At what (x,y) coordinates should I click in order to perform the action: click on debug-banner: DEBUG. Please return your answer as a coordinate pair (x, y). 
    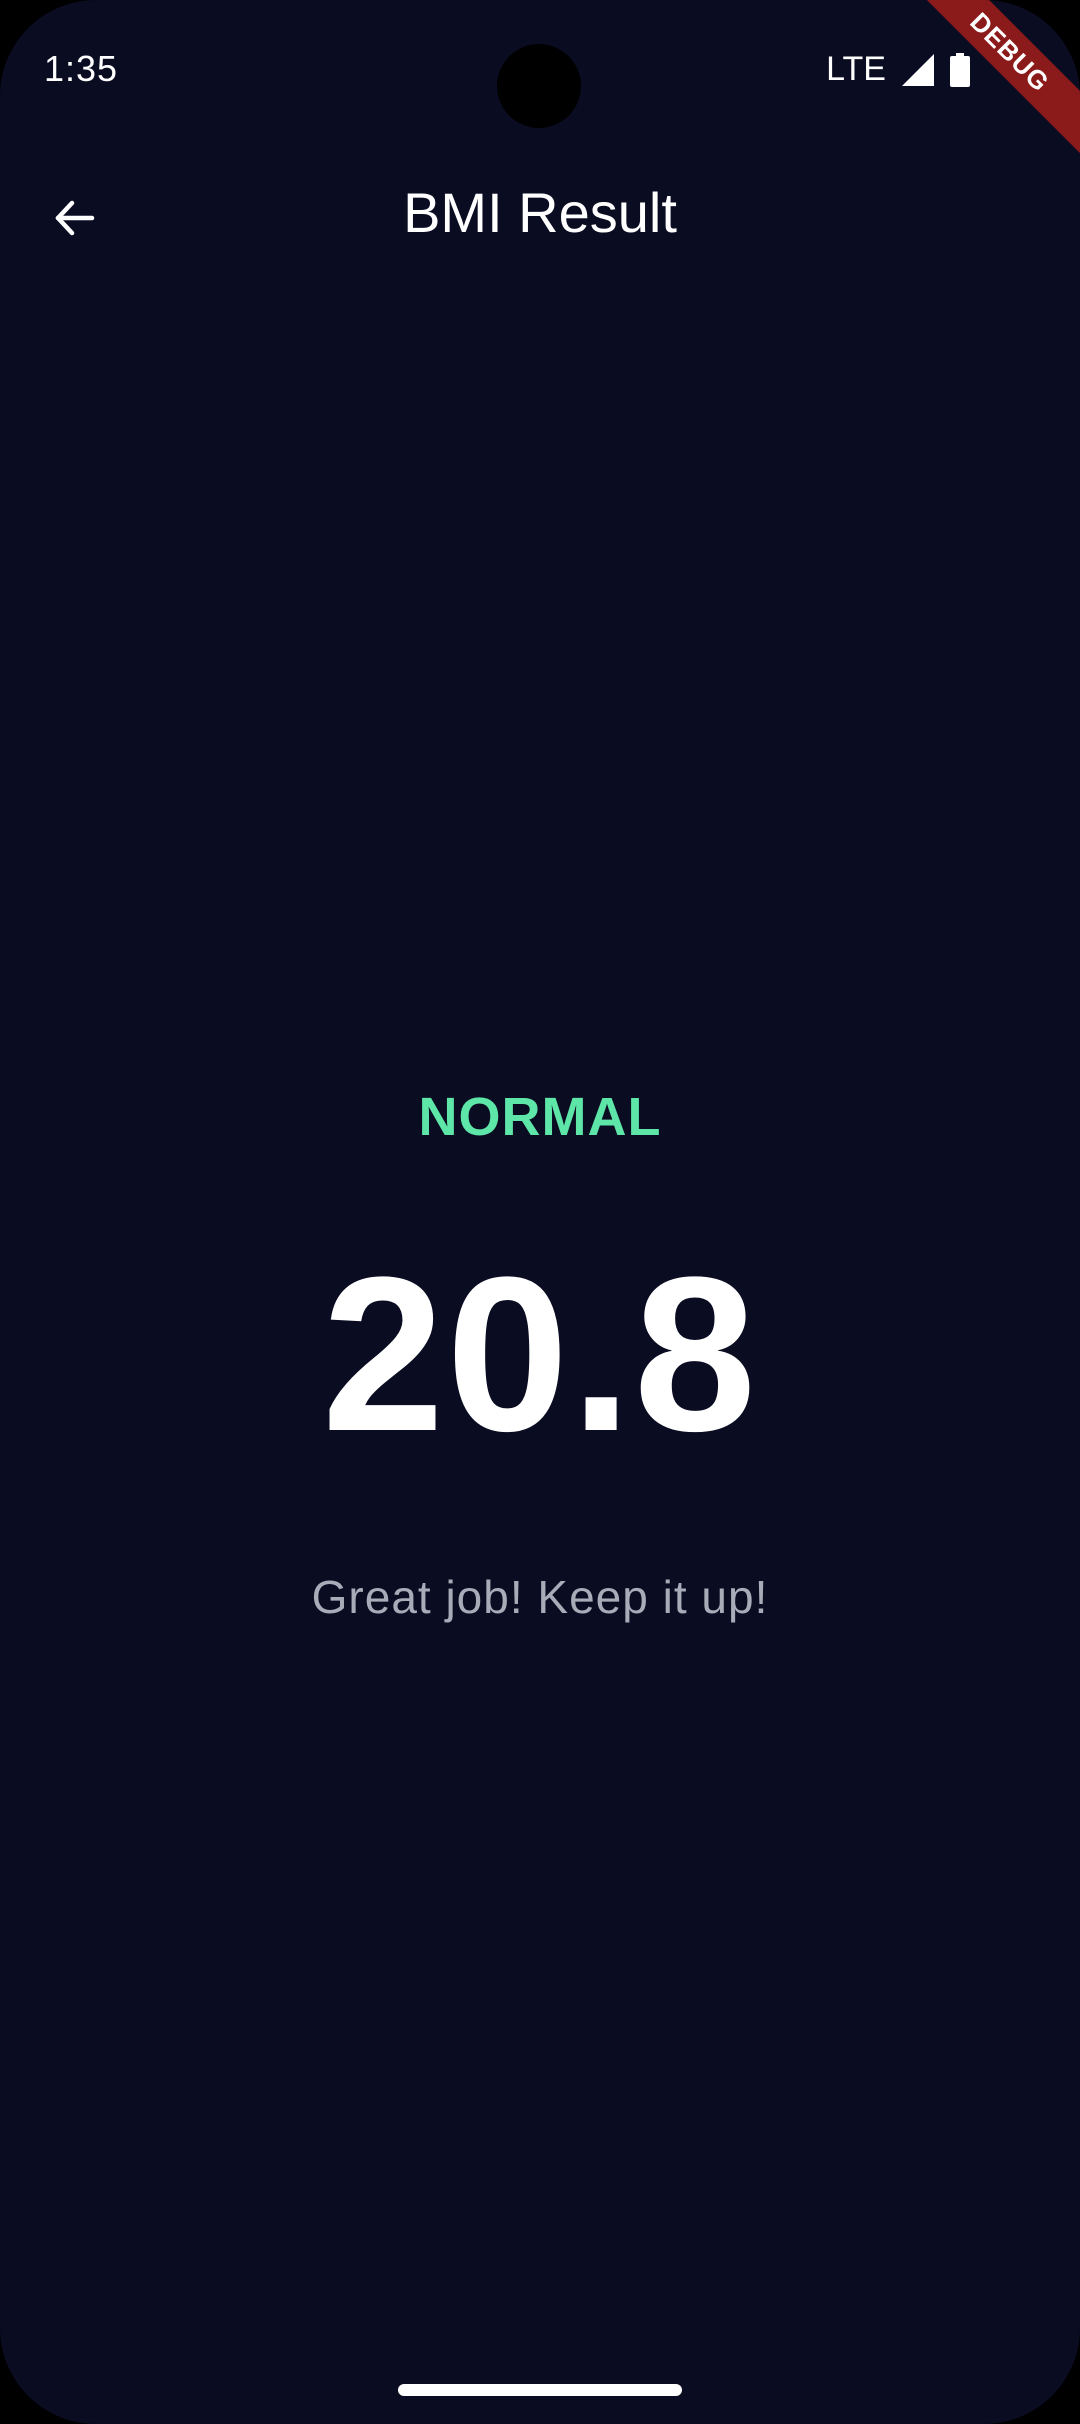
    Looking at the image, I should click on (1000, 80).